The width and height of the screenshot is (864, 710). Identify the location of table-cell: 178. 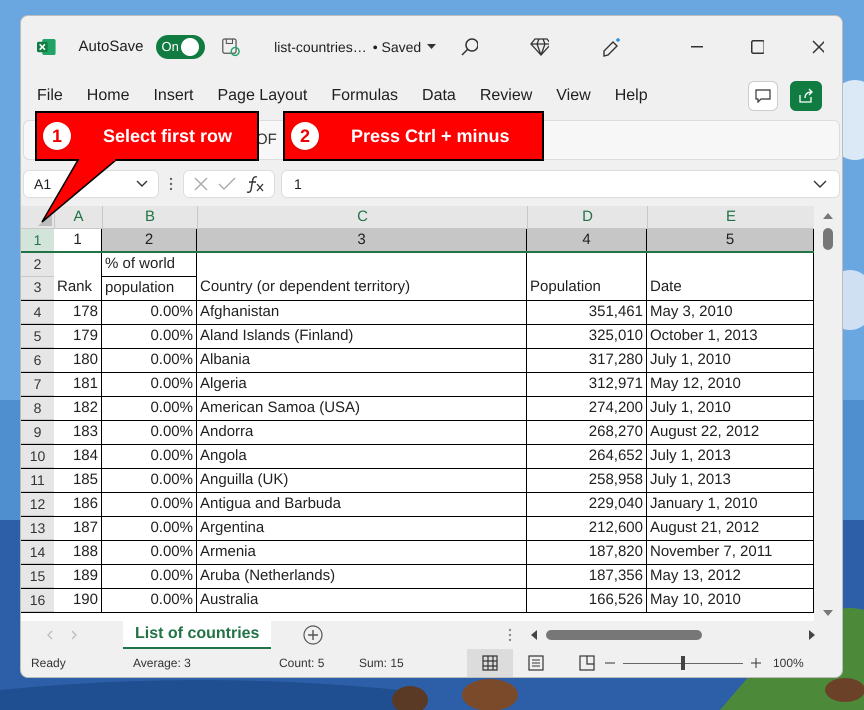
(78, 312).